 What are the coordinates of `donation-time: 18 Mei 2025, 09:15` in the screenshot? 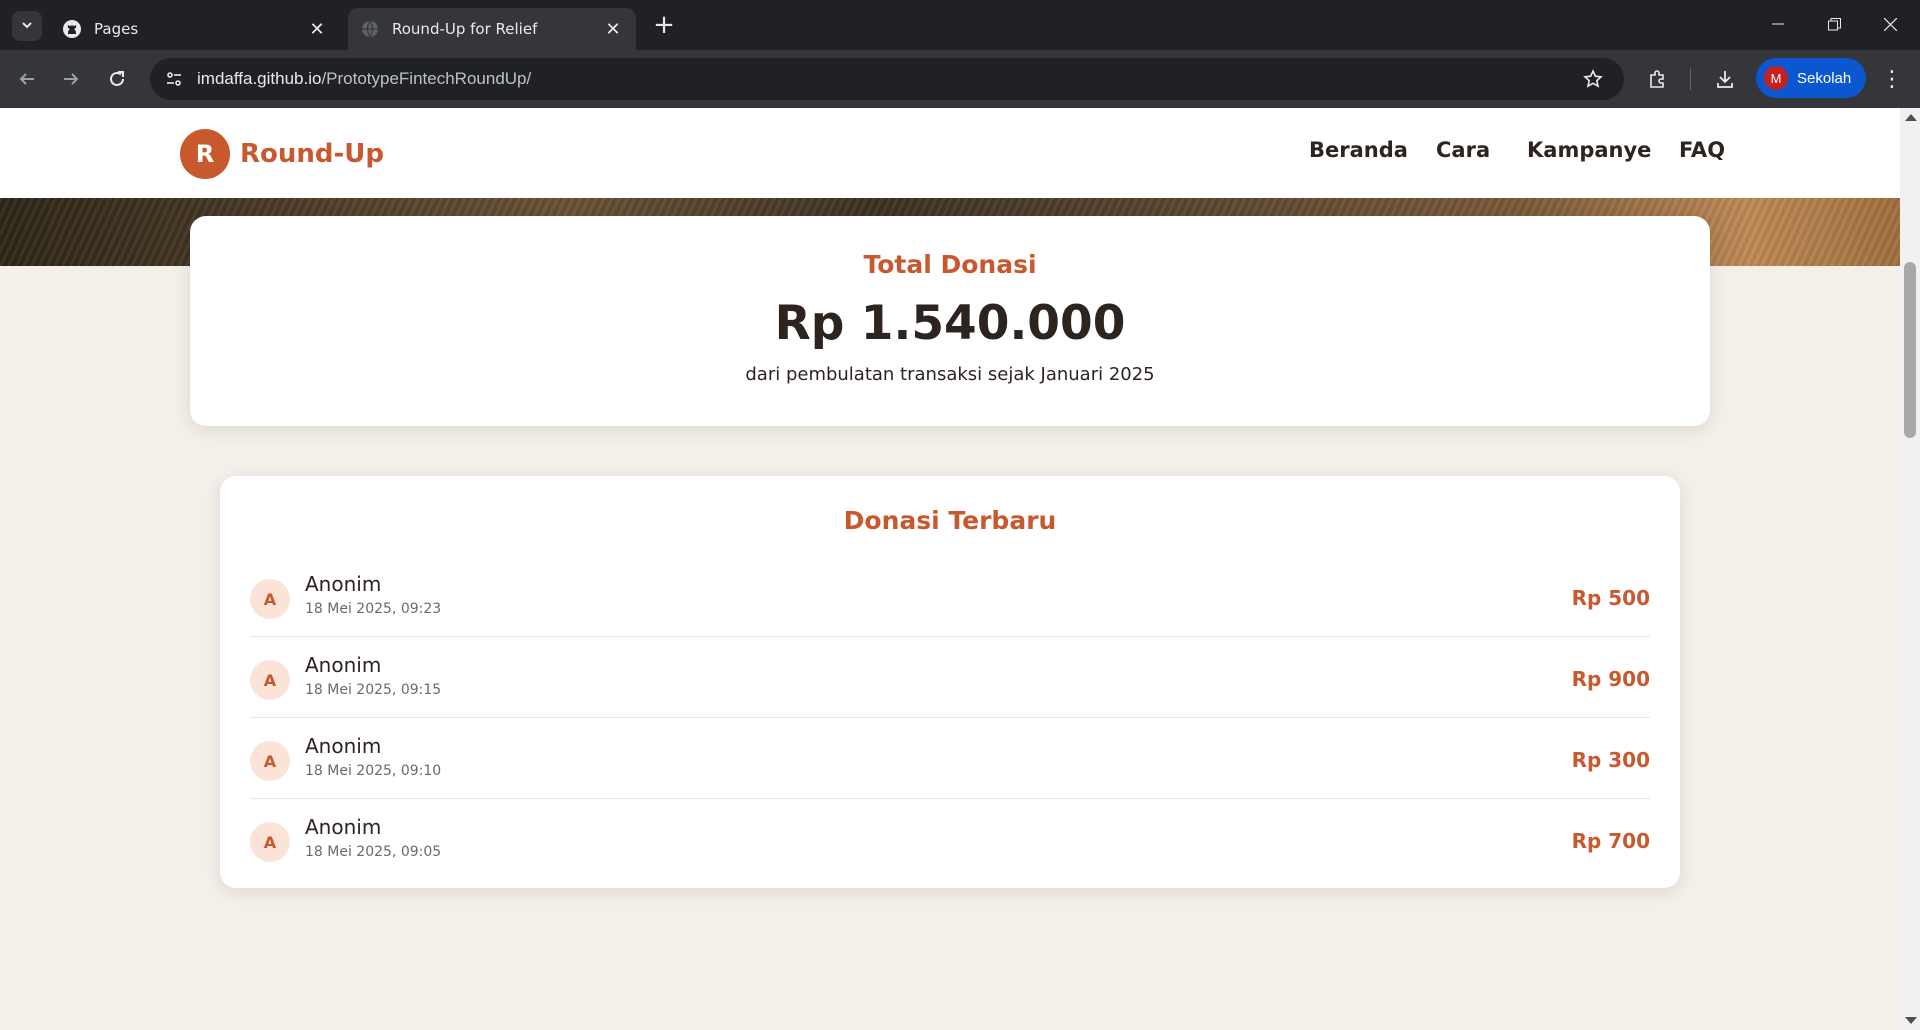 It's located at (373, 690).